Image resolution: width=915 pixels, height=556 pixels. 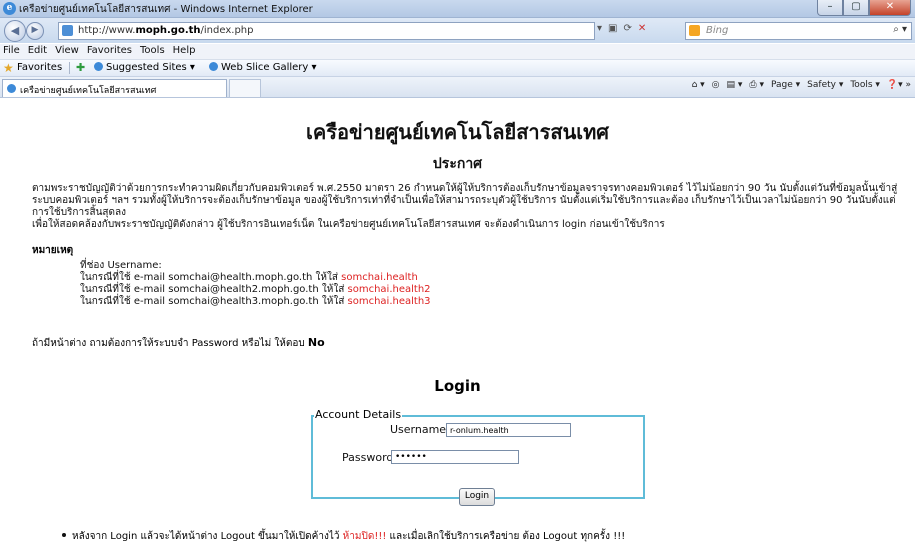 I want to click on bing-icon, so click(x=694, y=30).